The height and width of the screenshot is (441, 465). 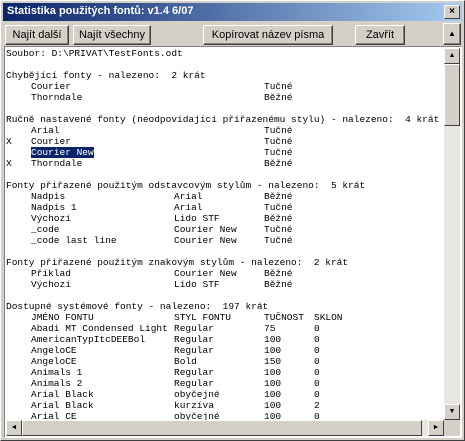 I want to click on report-cell: kurzíva, so click(x=194, y=405).